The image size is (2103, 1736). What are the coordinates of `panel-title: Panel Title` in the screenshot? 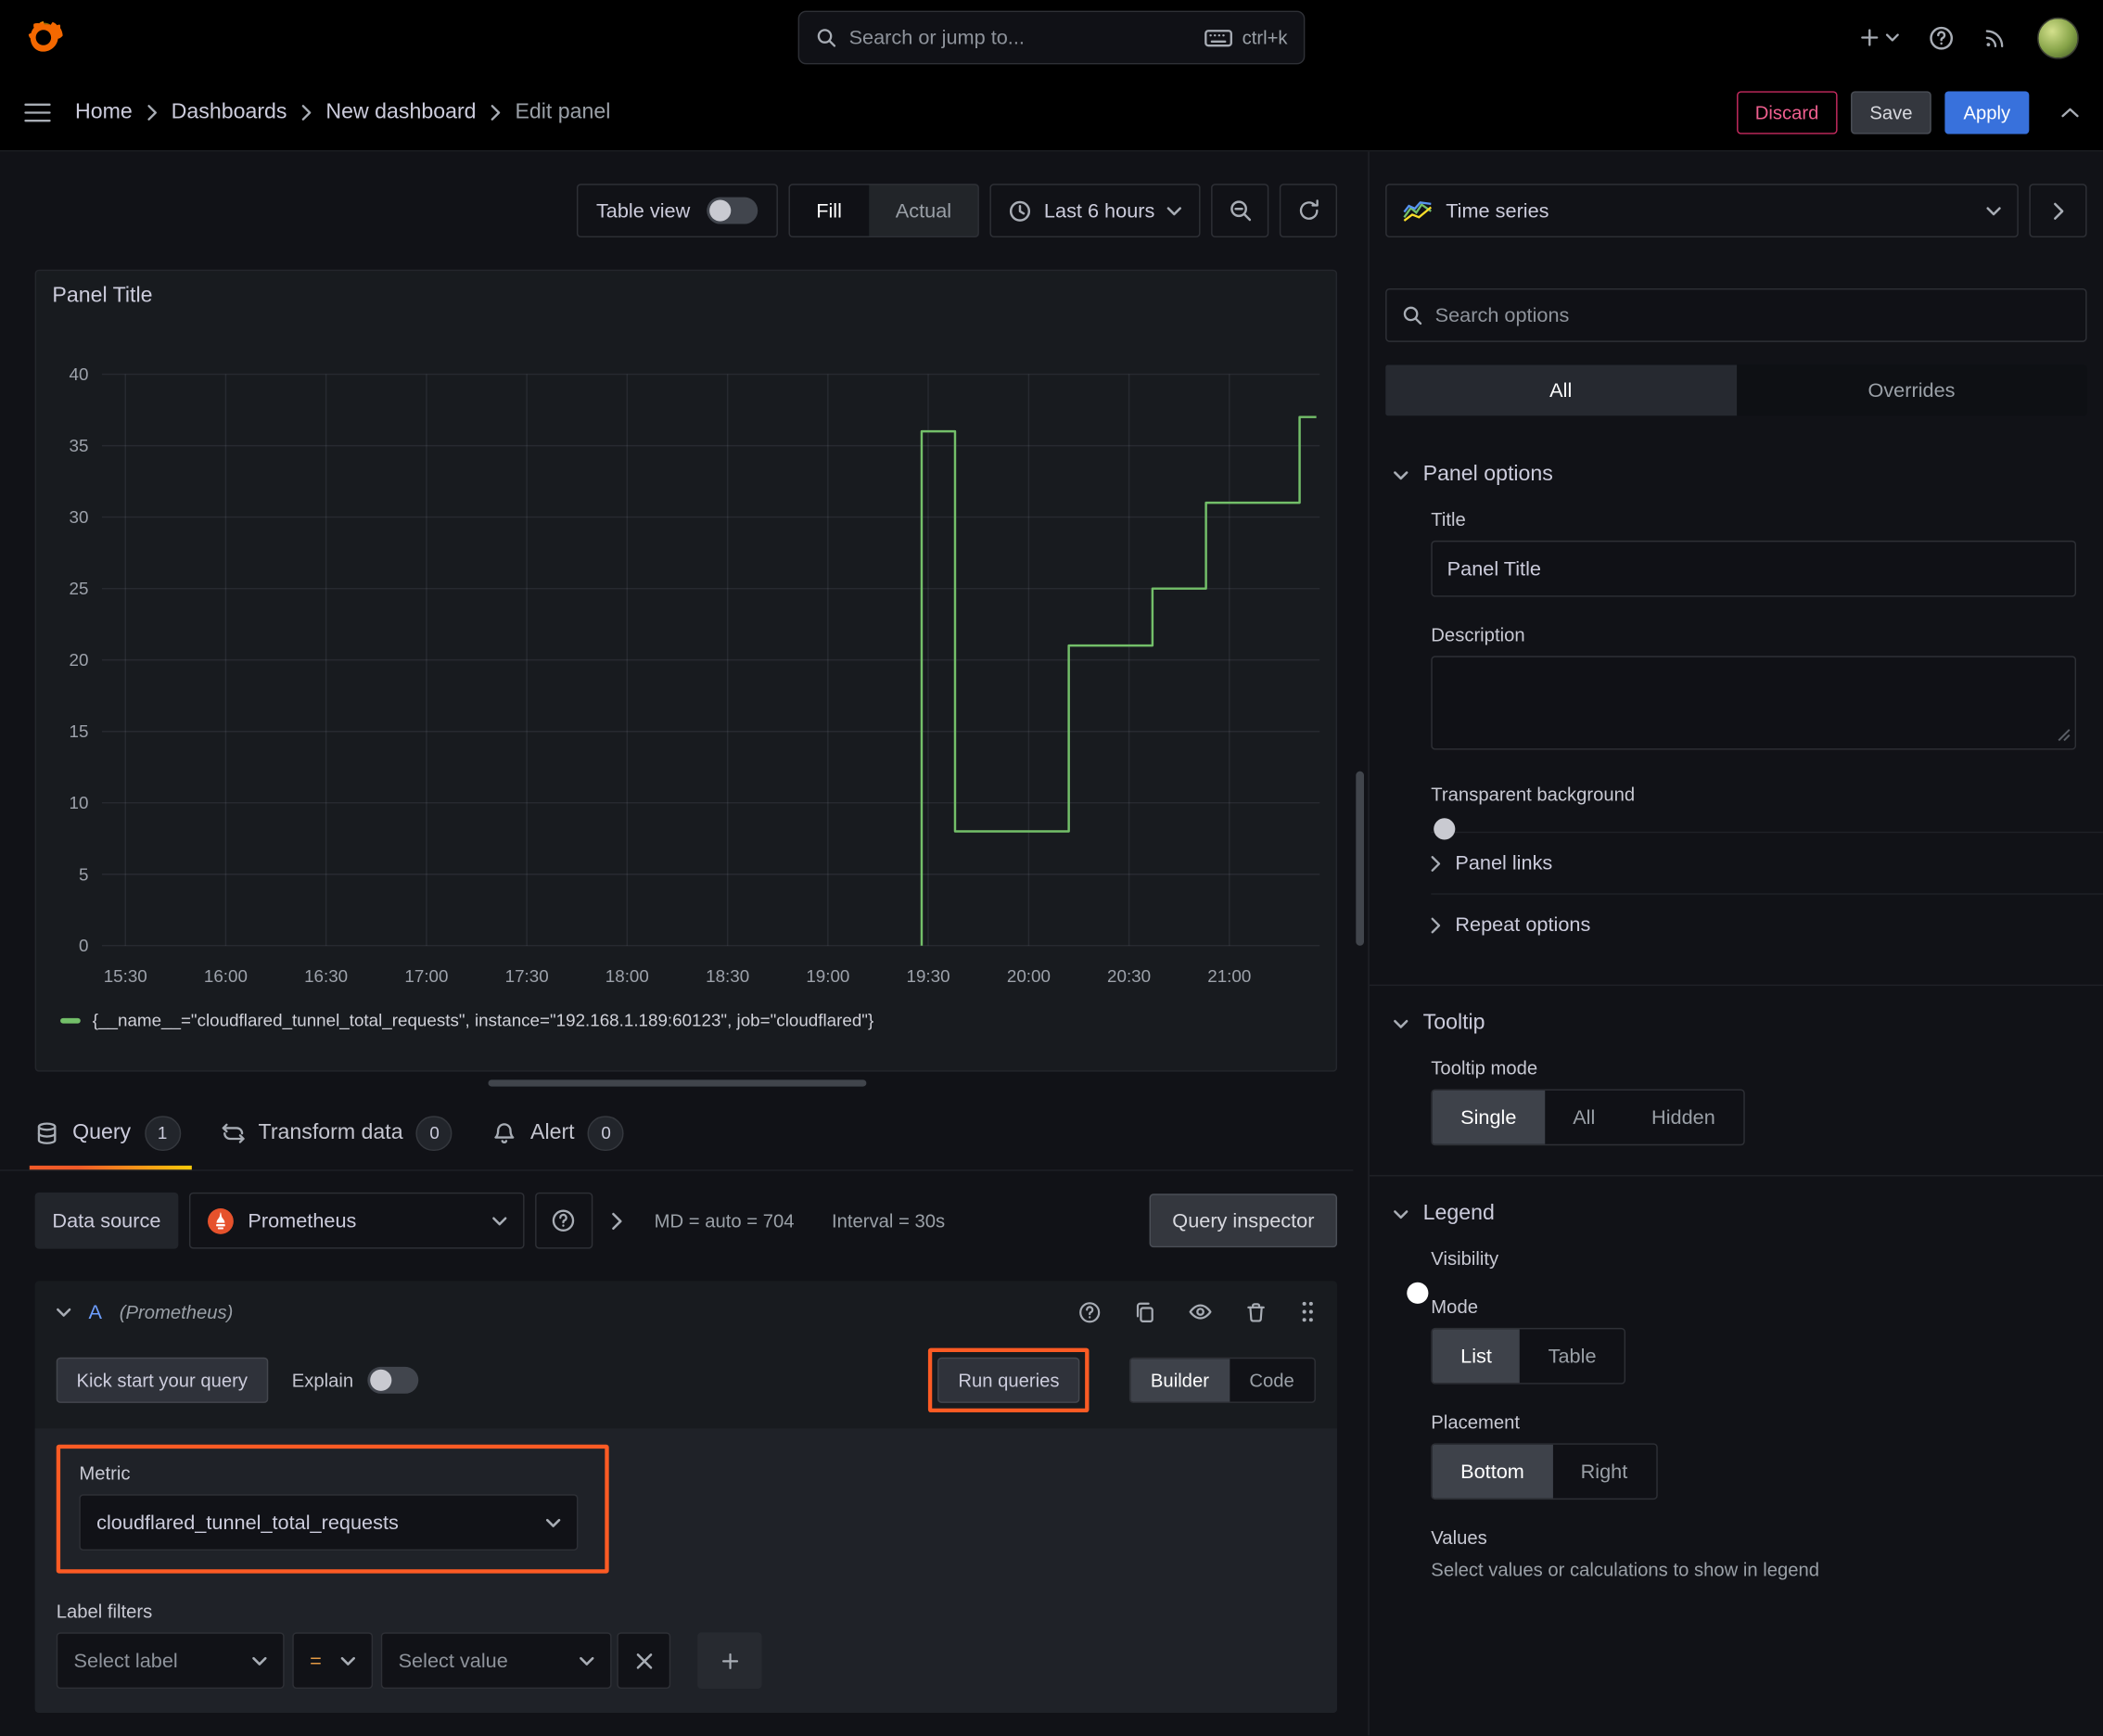 It's located at (686, 296).